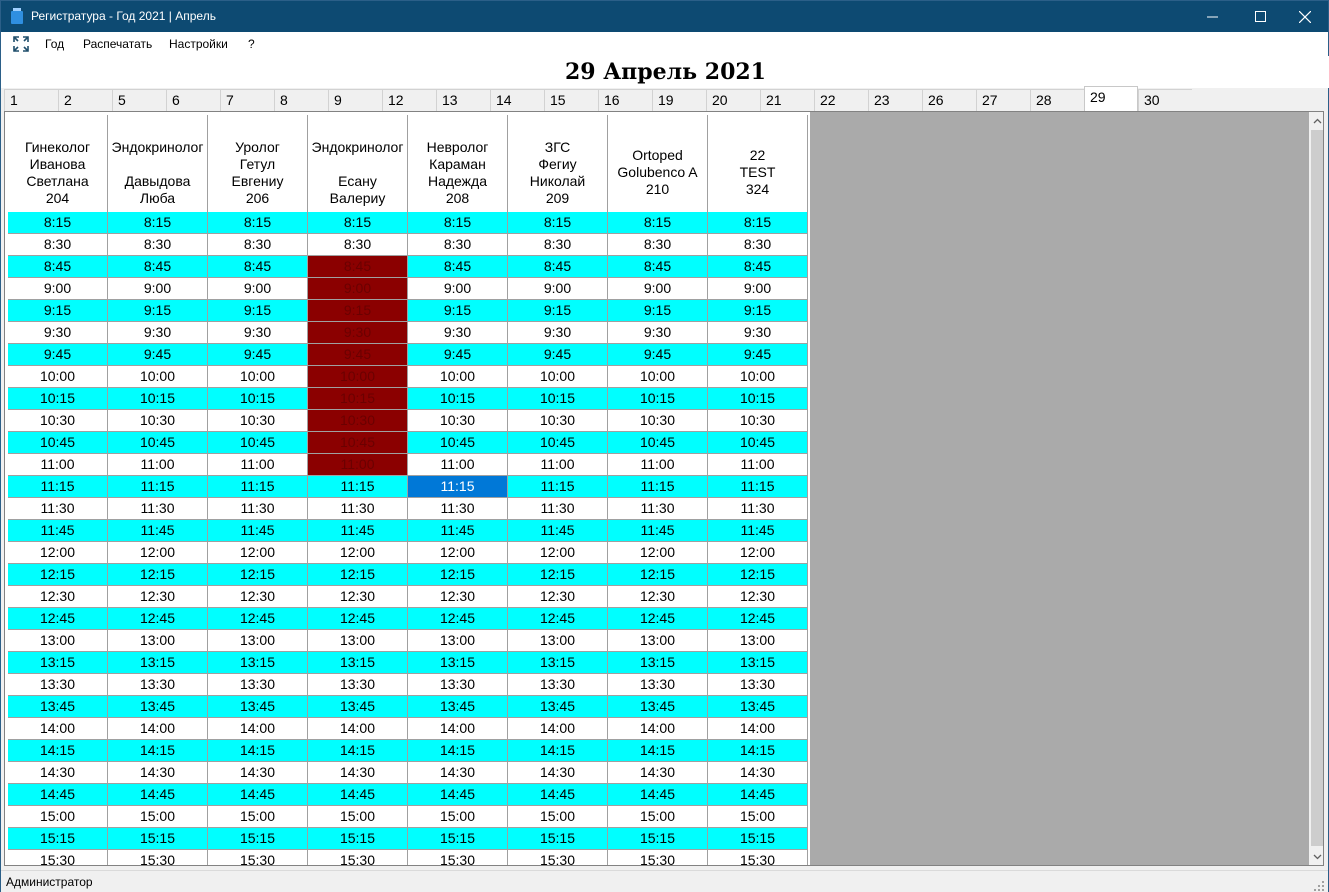  Describe the element at coordinates (841, 100) in the screenshot. I see `day-tab-22: 22` at that location.